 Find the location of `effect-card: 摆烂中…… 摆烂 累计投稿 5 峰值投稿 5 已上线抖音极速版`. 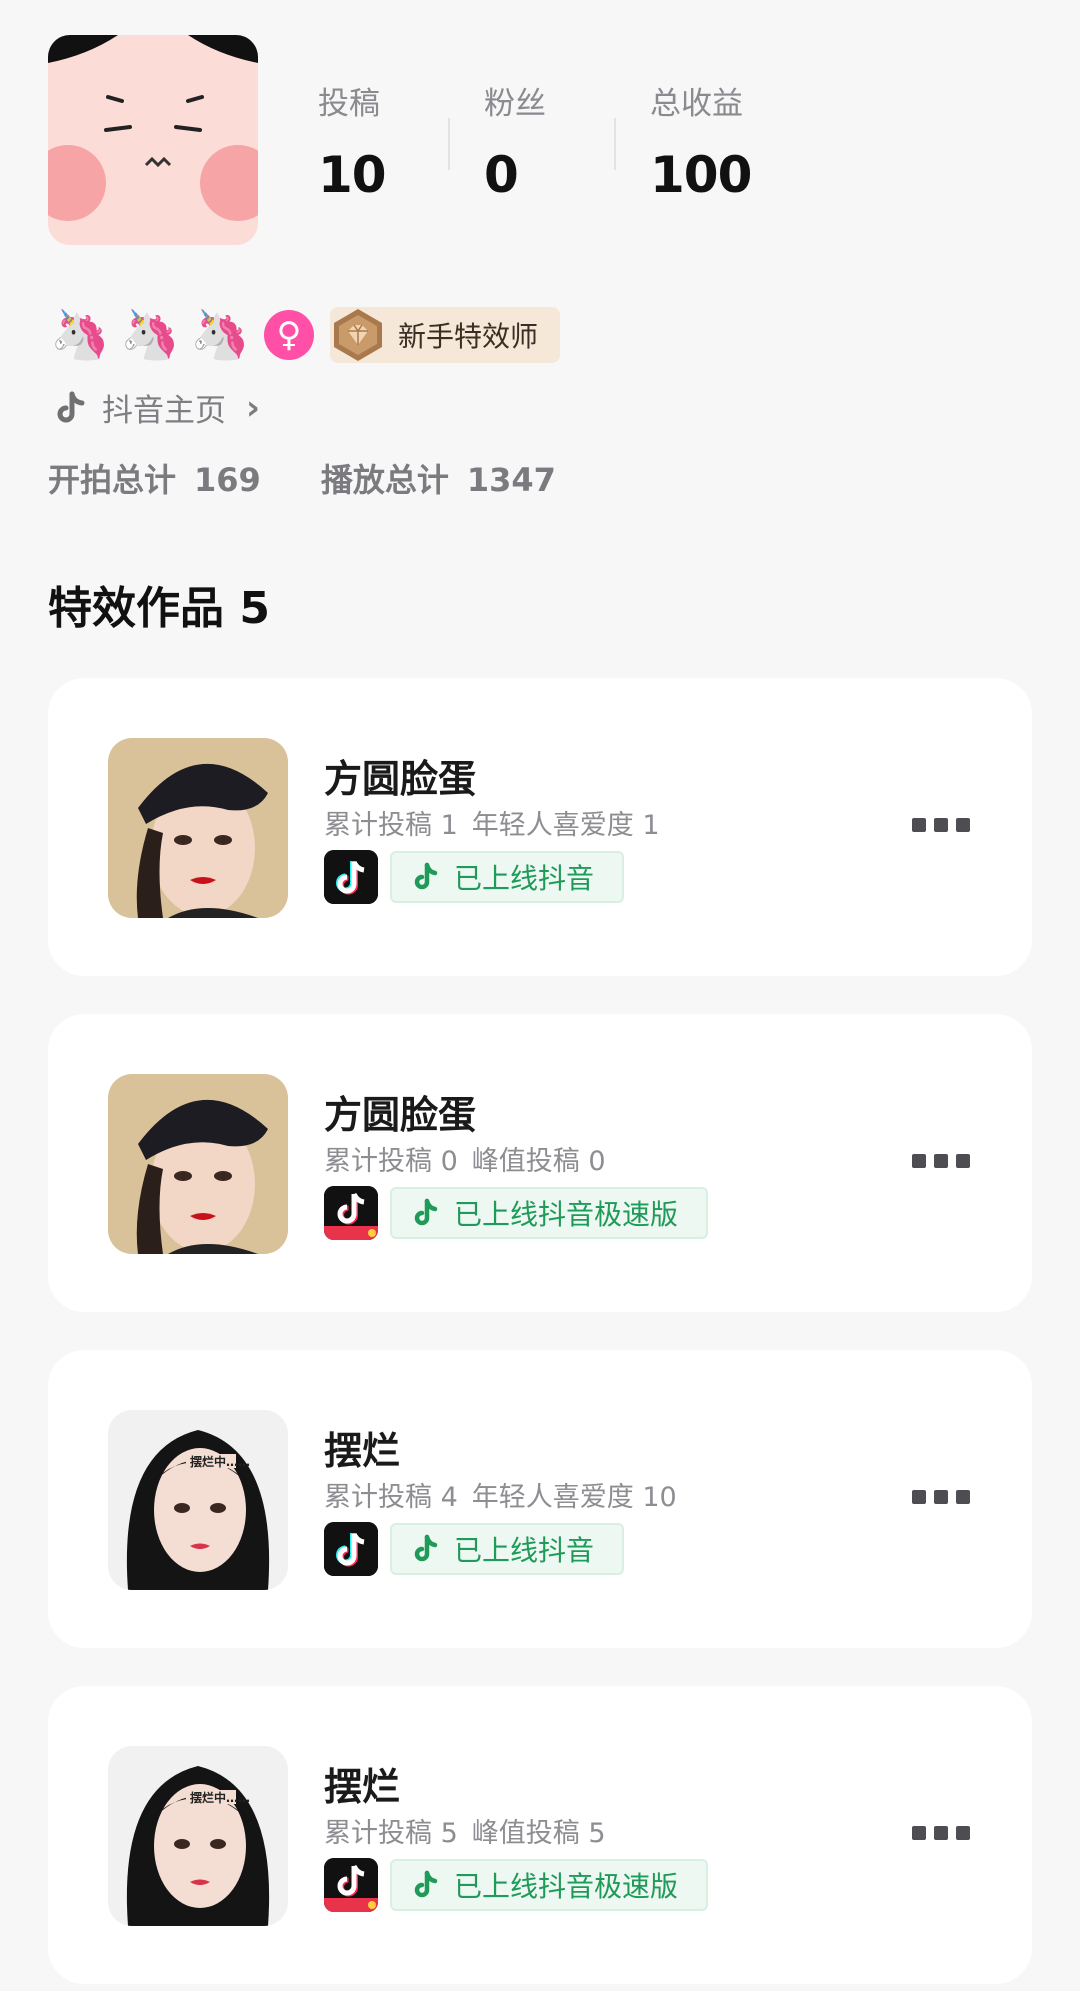

effect-card: 摆烂中…… 摆烂 累计投稿 5 峰值投稿 5 已上线抖音极速版 is located at coordinates (540, 1835).